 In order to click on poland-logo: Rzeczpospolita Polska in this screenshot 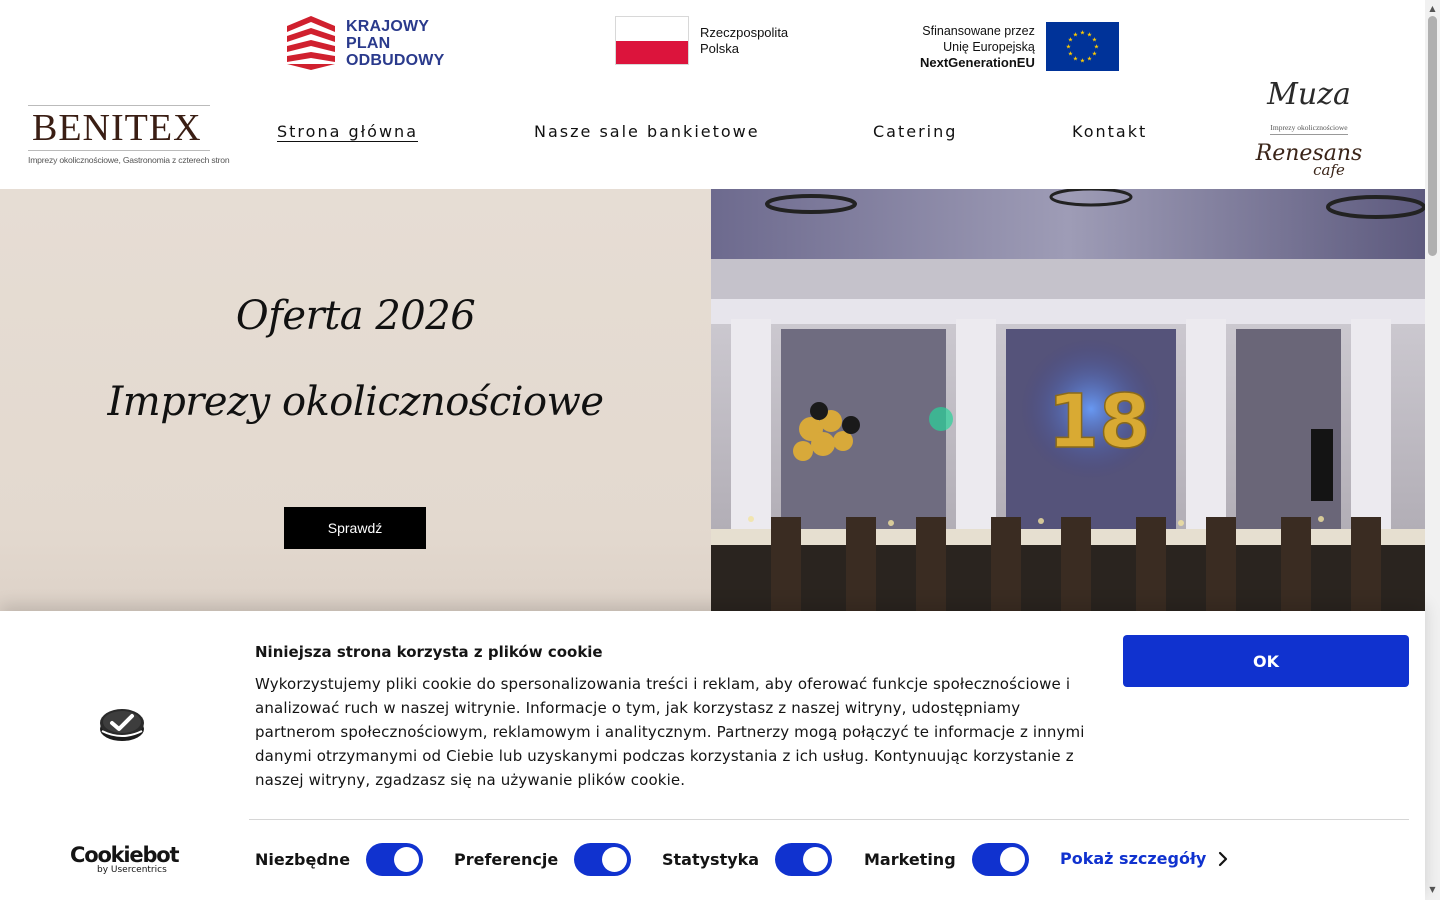, I will do `click(701, 40)`.